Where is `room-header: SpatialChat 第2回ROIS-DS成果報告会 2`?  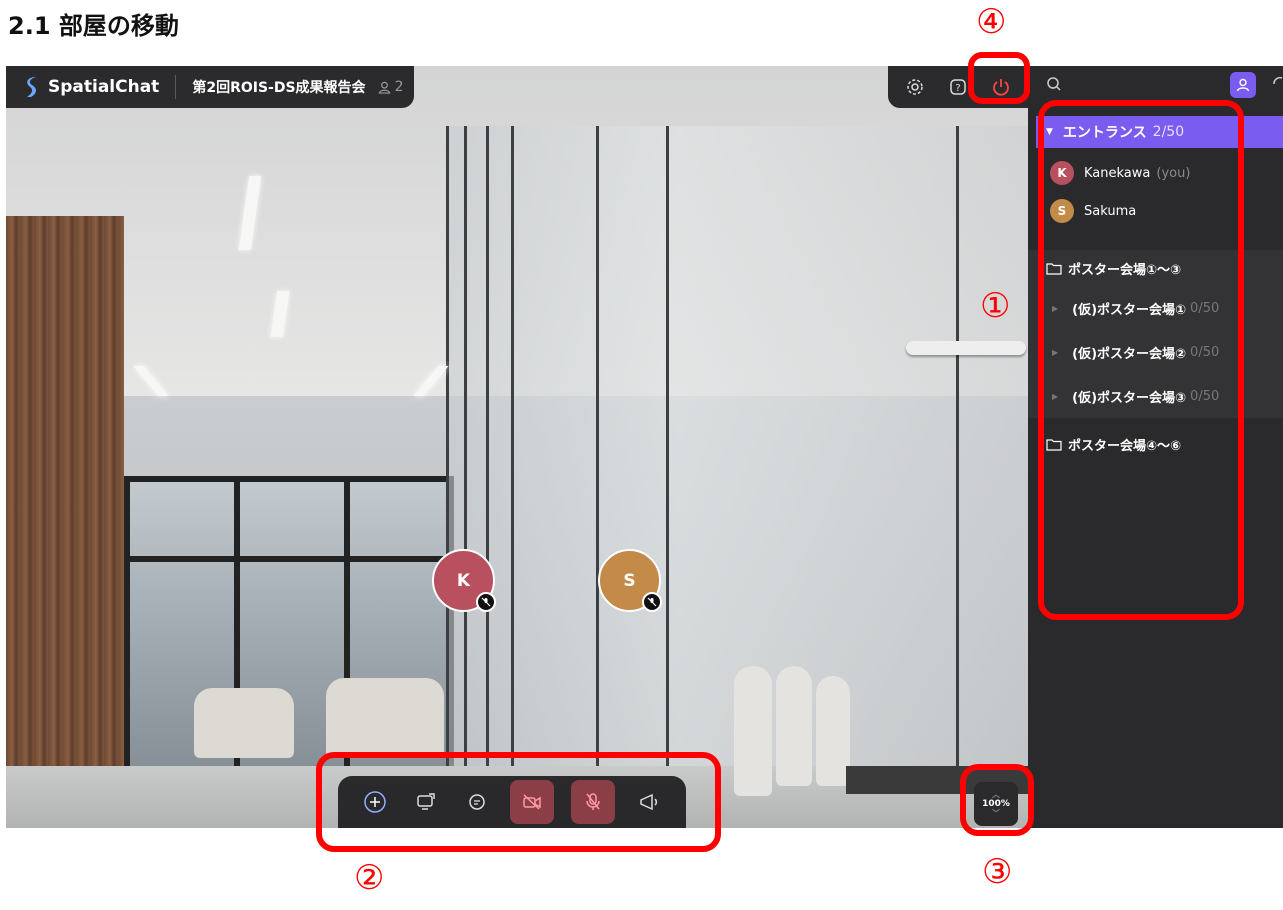
room-header: SpatialChat 第2回ROIS-DS成果報告会 2 is located at coordinates (210, 87).